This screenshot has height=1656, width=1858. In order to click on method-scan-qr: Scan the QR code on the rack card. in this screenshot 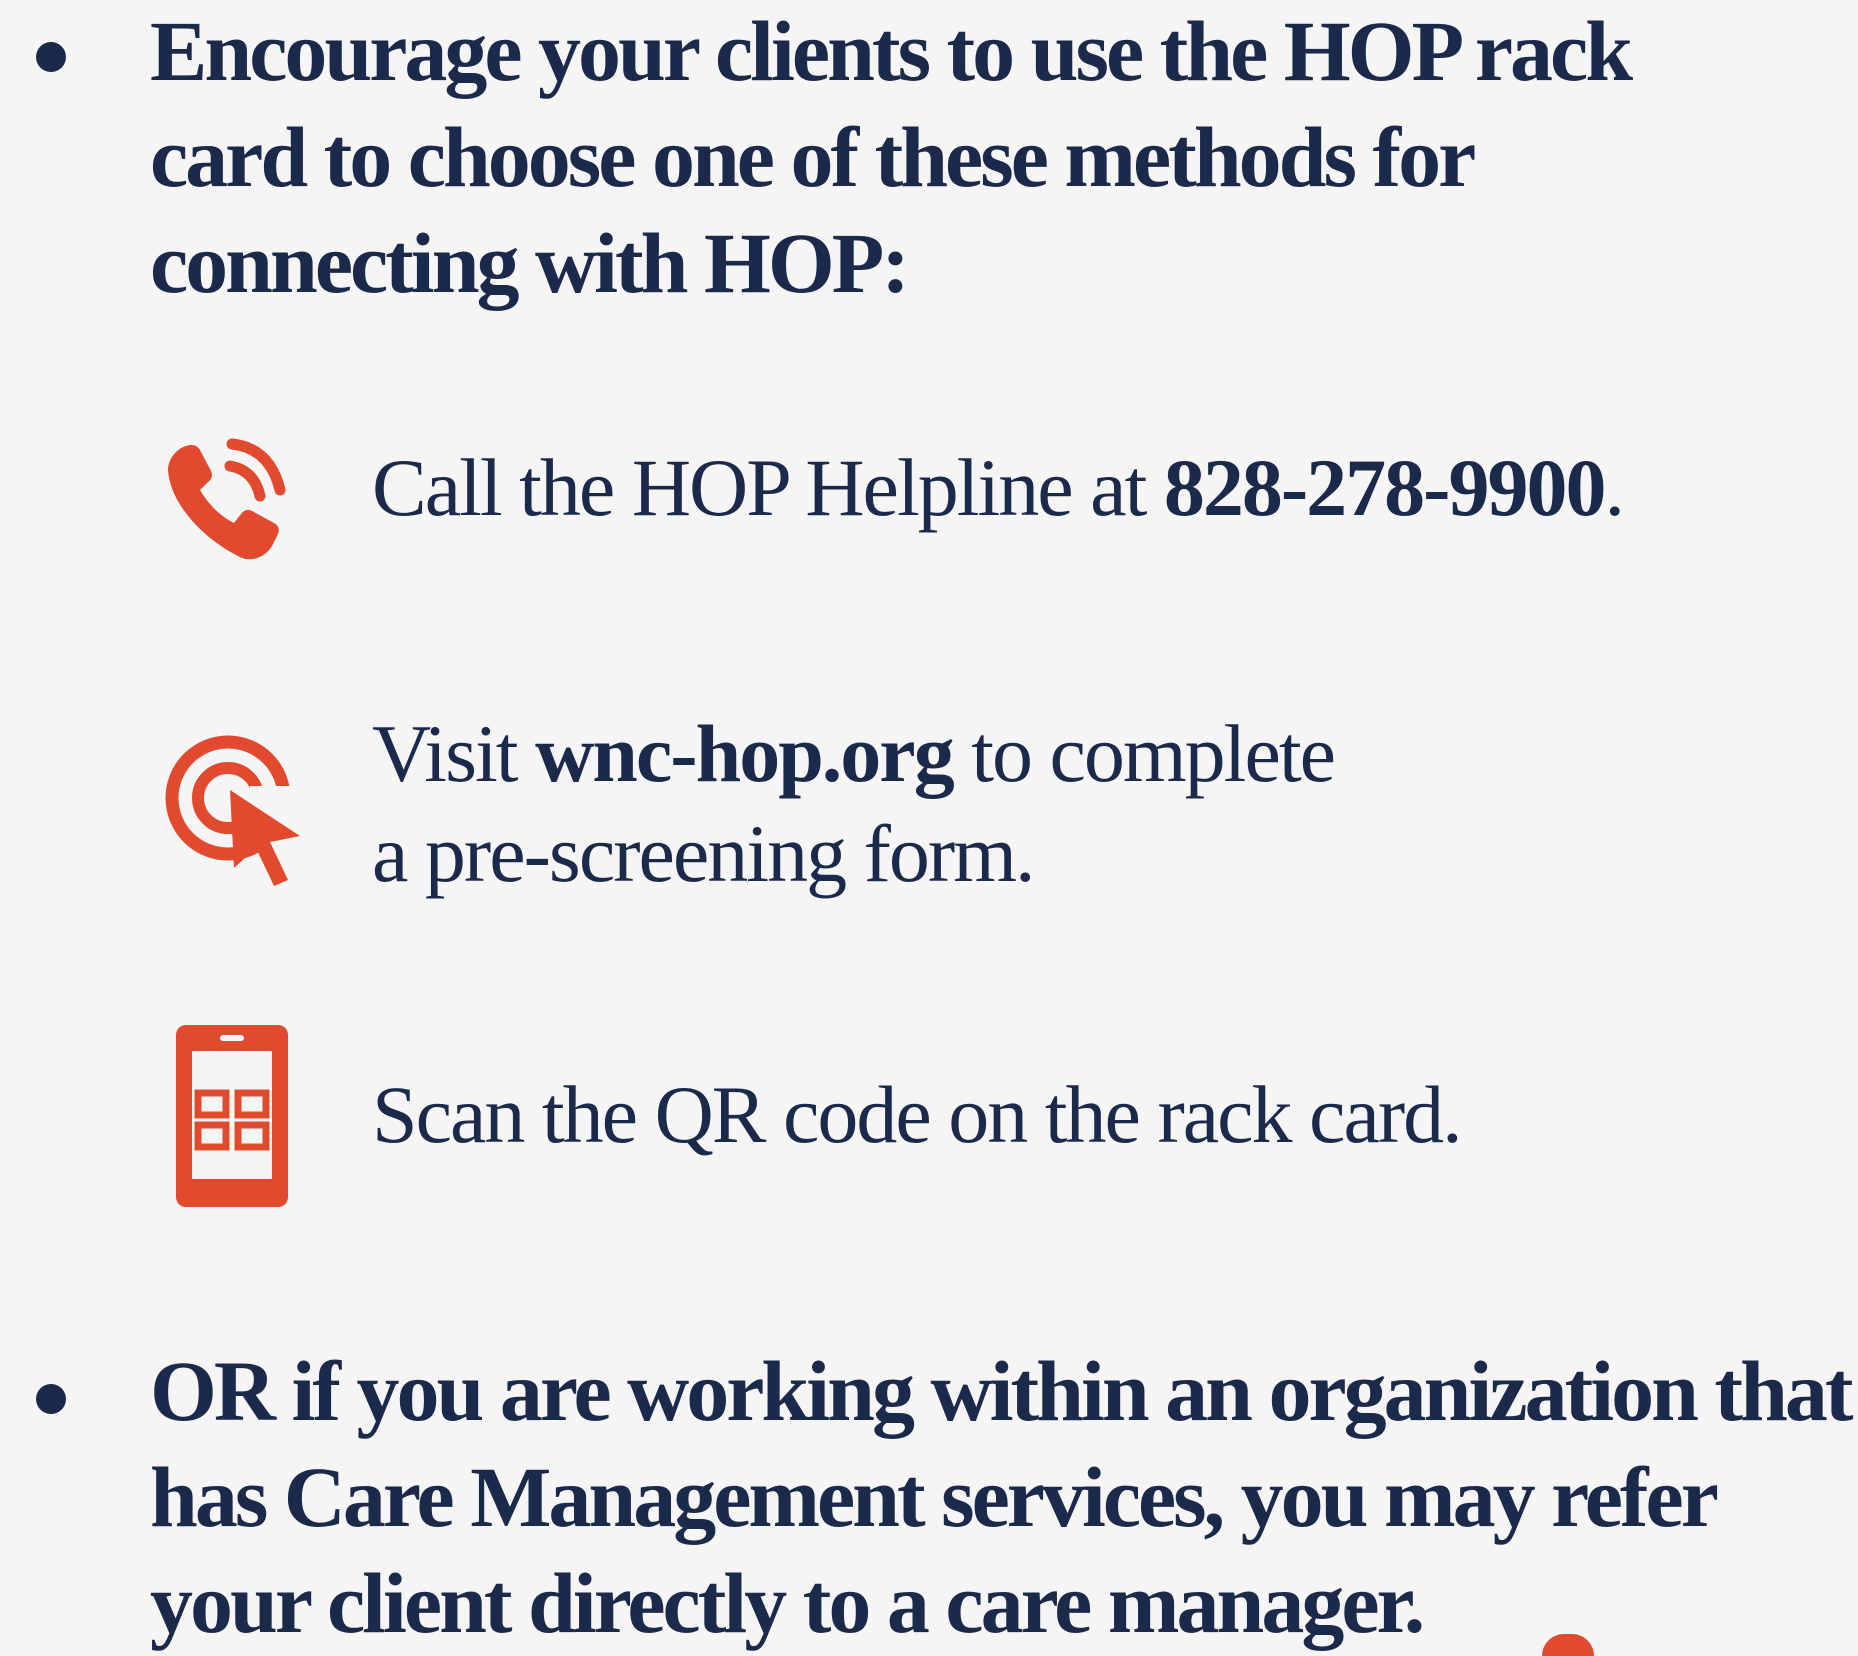, I will do `click(990, 1115)`.